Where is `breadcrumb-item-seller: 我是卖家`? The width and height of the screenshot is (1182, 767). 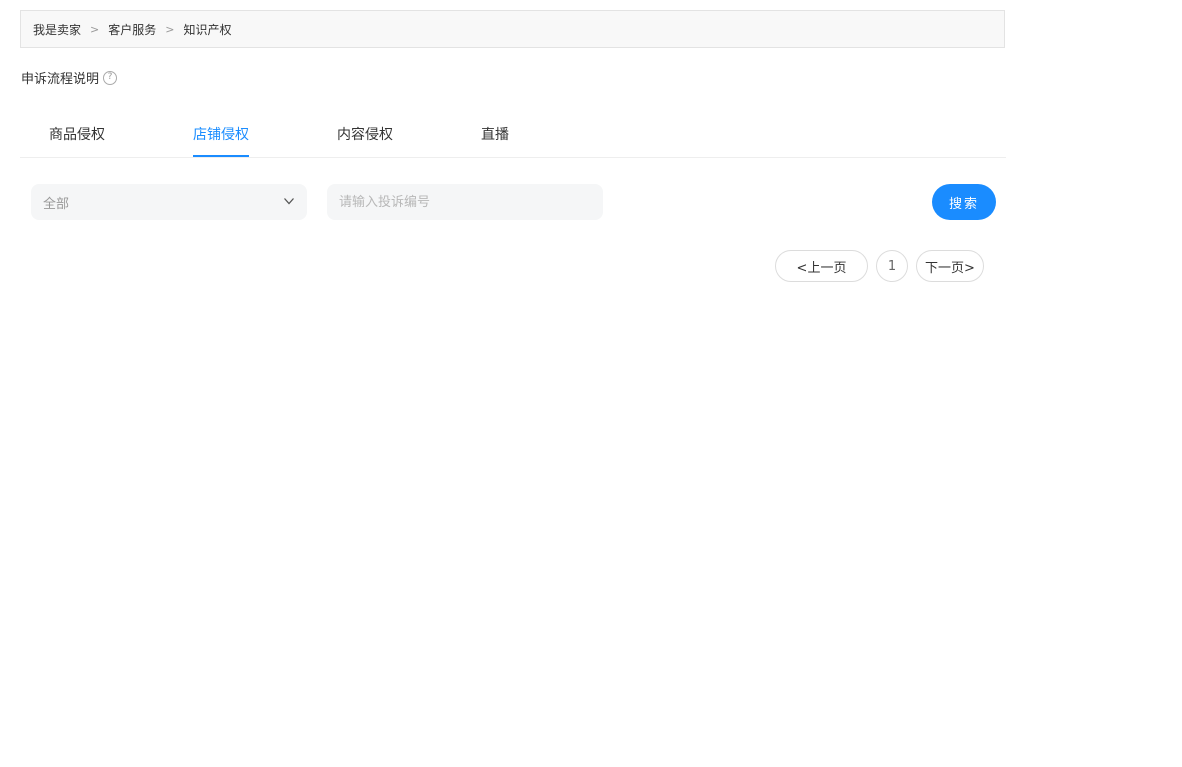 breadcrumb-item-seller: 我是卖家 is located at coordinates (57, 29).